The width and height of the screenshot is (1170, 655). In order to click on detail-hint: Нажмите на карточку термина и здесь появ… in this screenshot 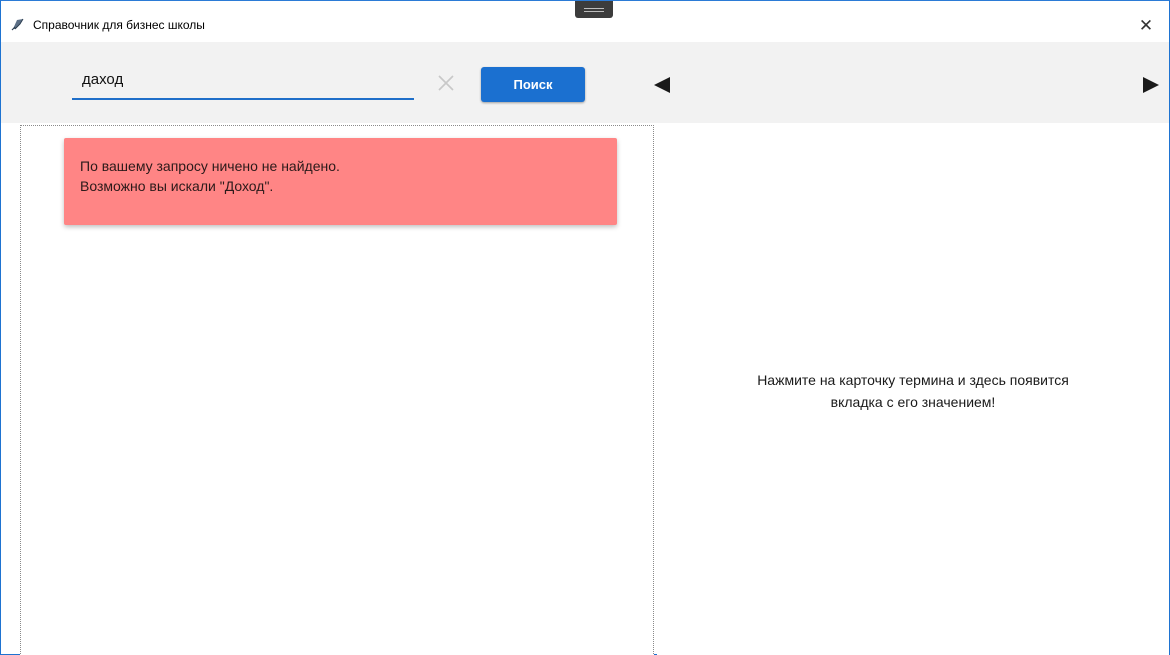, I will do `click(913, 391)`.